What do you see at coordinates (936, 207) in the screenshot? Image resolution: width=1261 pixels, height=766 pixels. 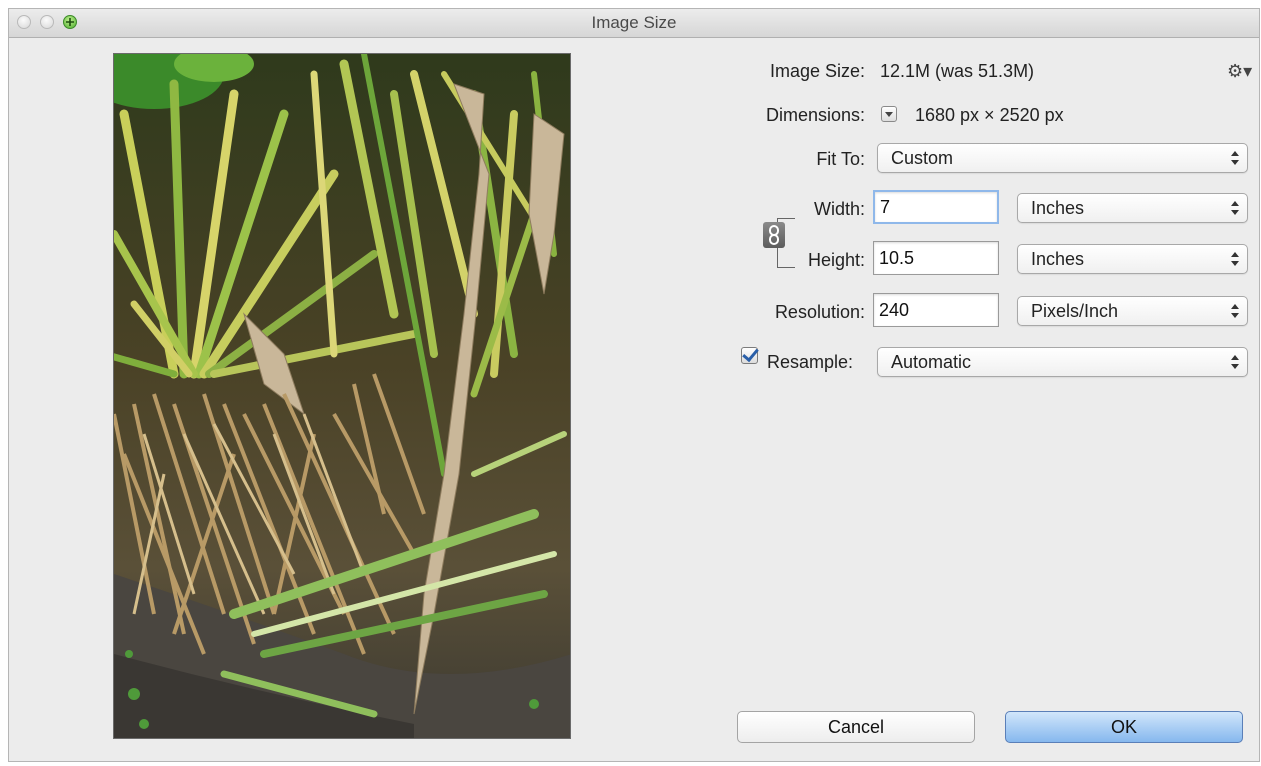 I see `width-input` at bounding box center [936, 207].